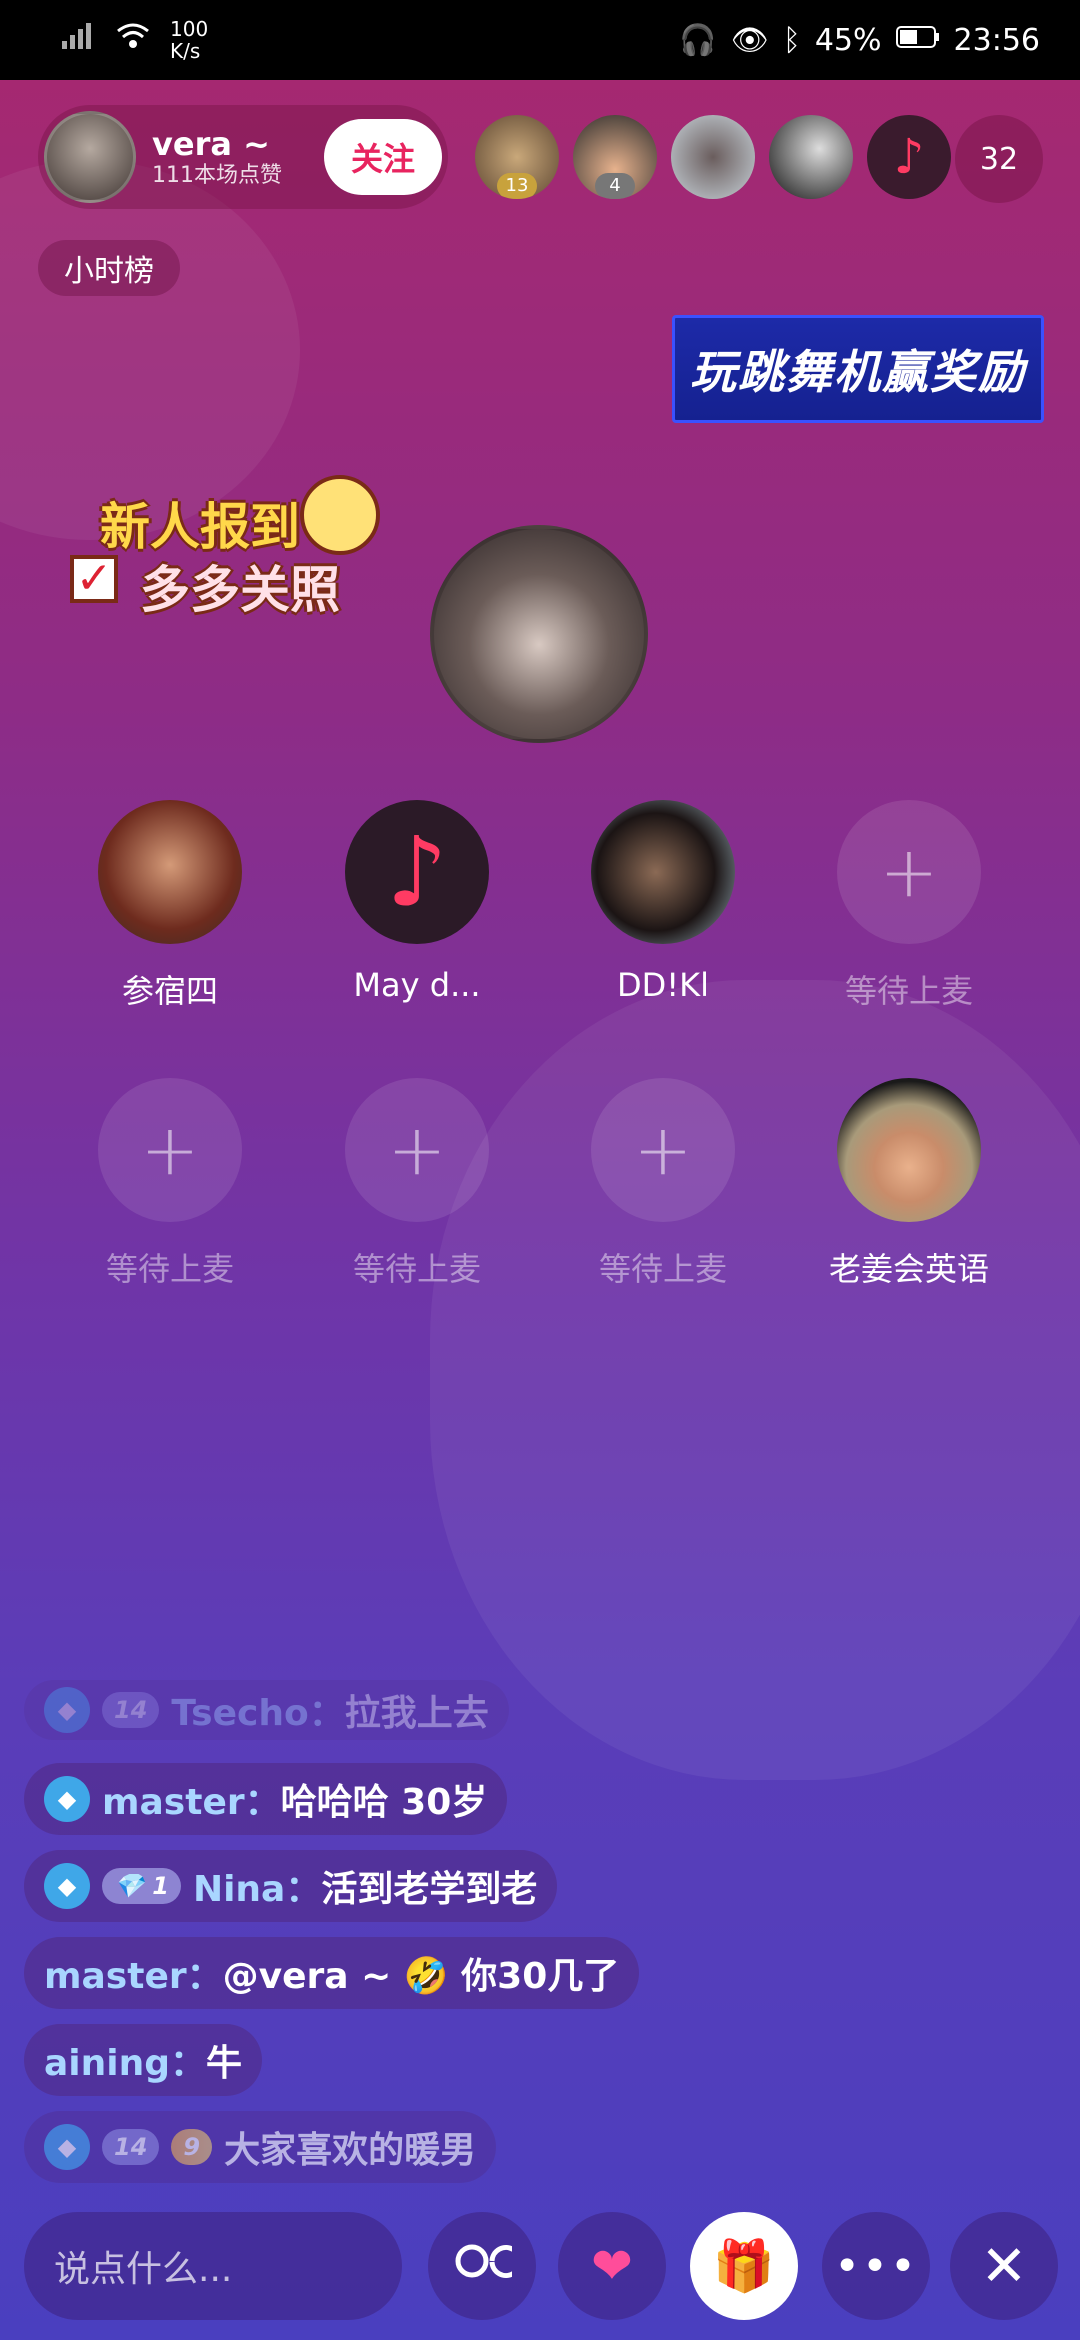 The height and width of the screenshot is (2340, 1080). Describe the element at coordinates (240, 590) in the screenshot. I see `sticker-line-2: 多多关照` at that location.